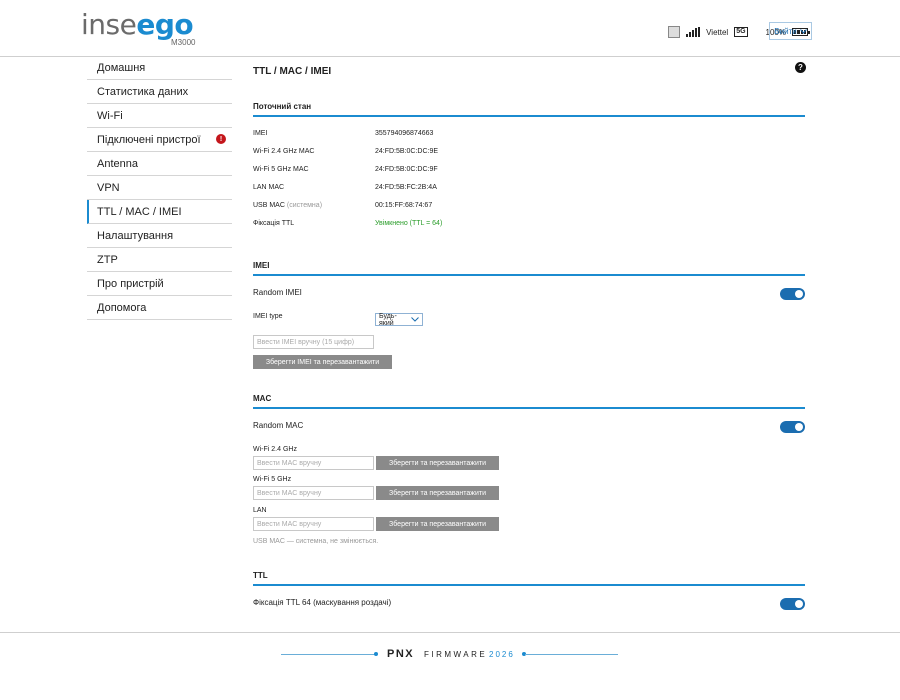  I want to click on imei-input: Ввести IMEI вручну (15 цифр), so click(313, 342).